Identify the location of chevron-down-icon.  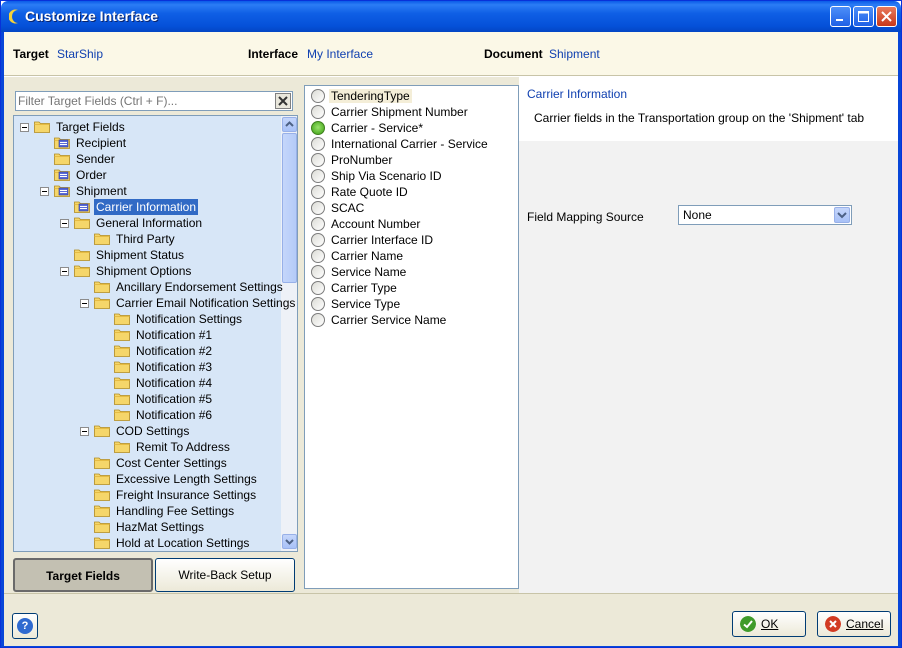
(289, 542).